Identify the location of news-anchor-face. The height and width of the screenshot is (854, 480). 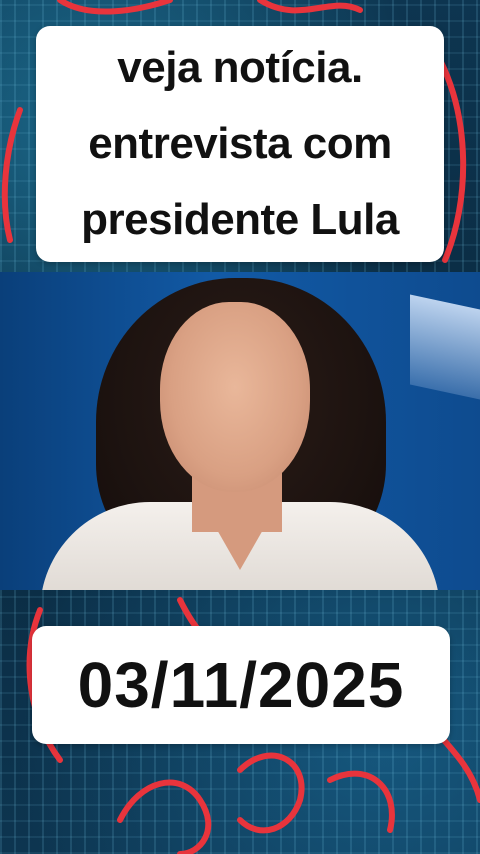
(235, 397).